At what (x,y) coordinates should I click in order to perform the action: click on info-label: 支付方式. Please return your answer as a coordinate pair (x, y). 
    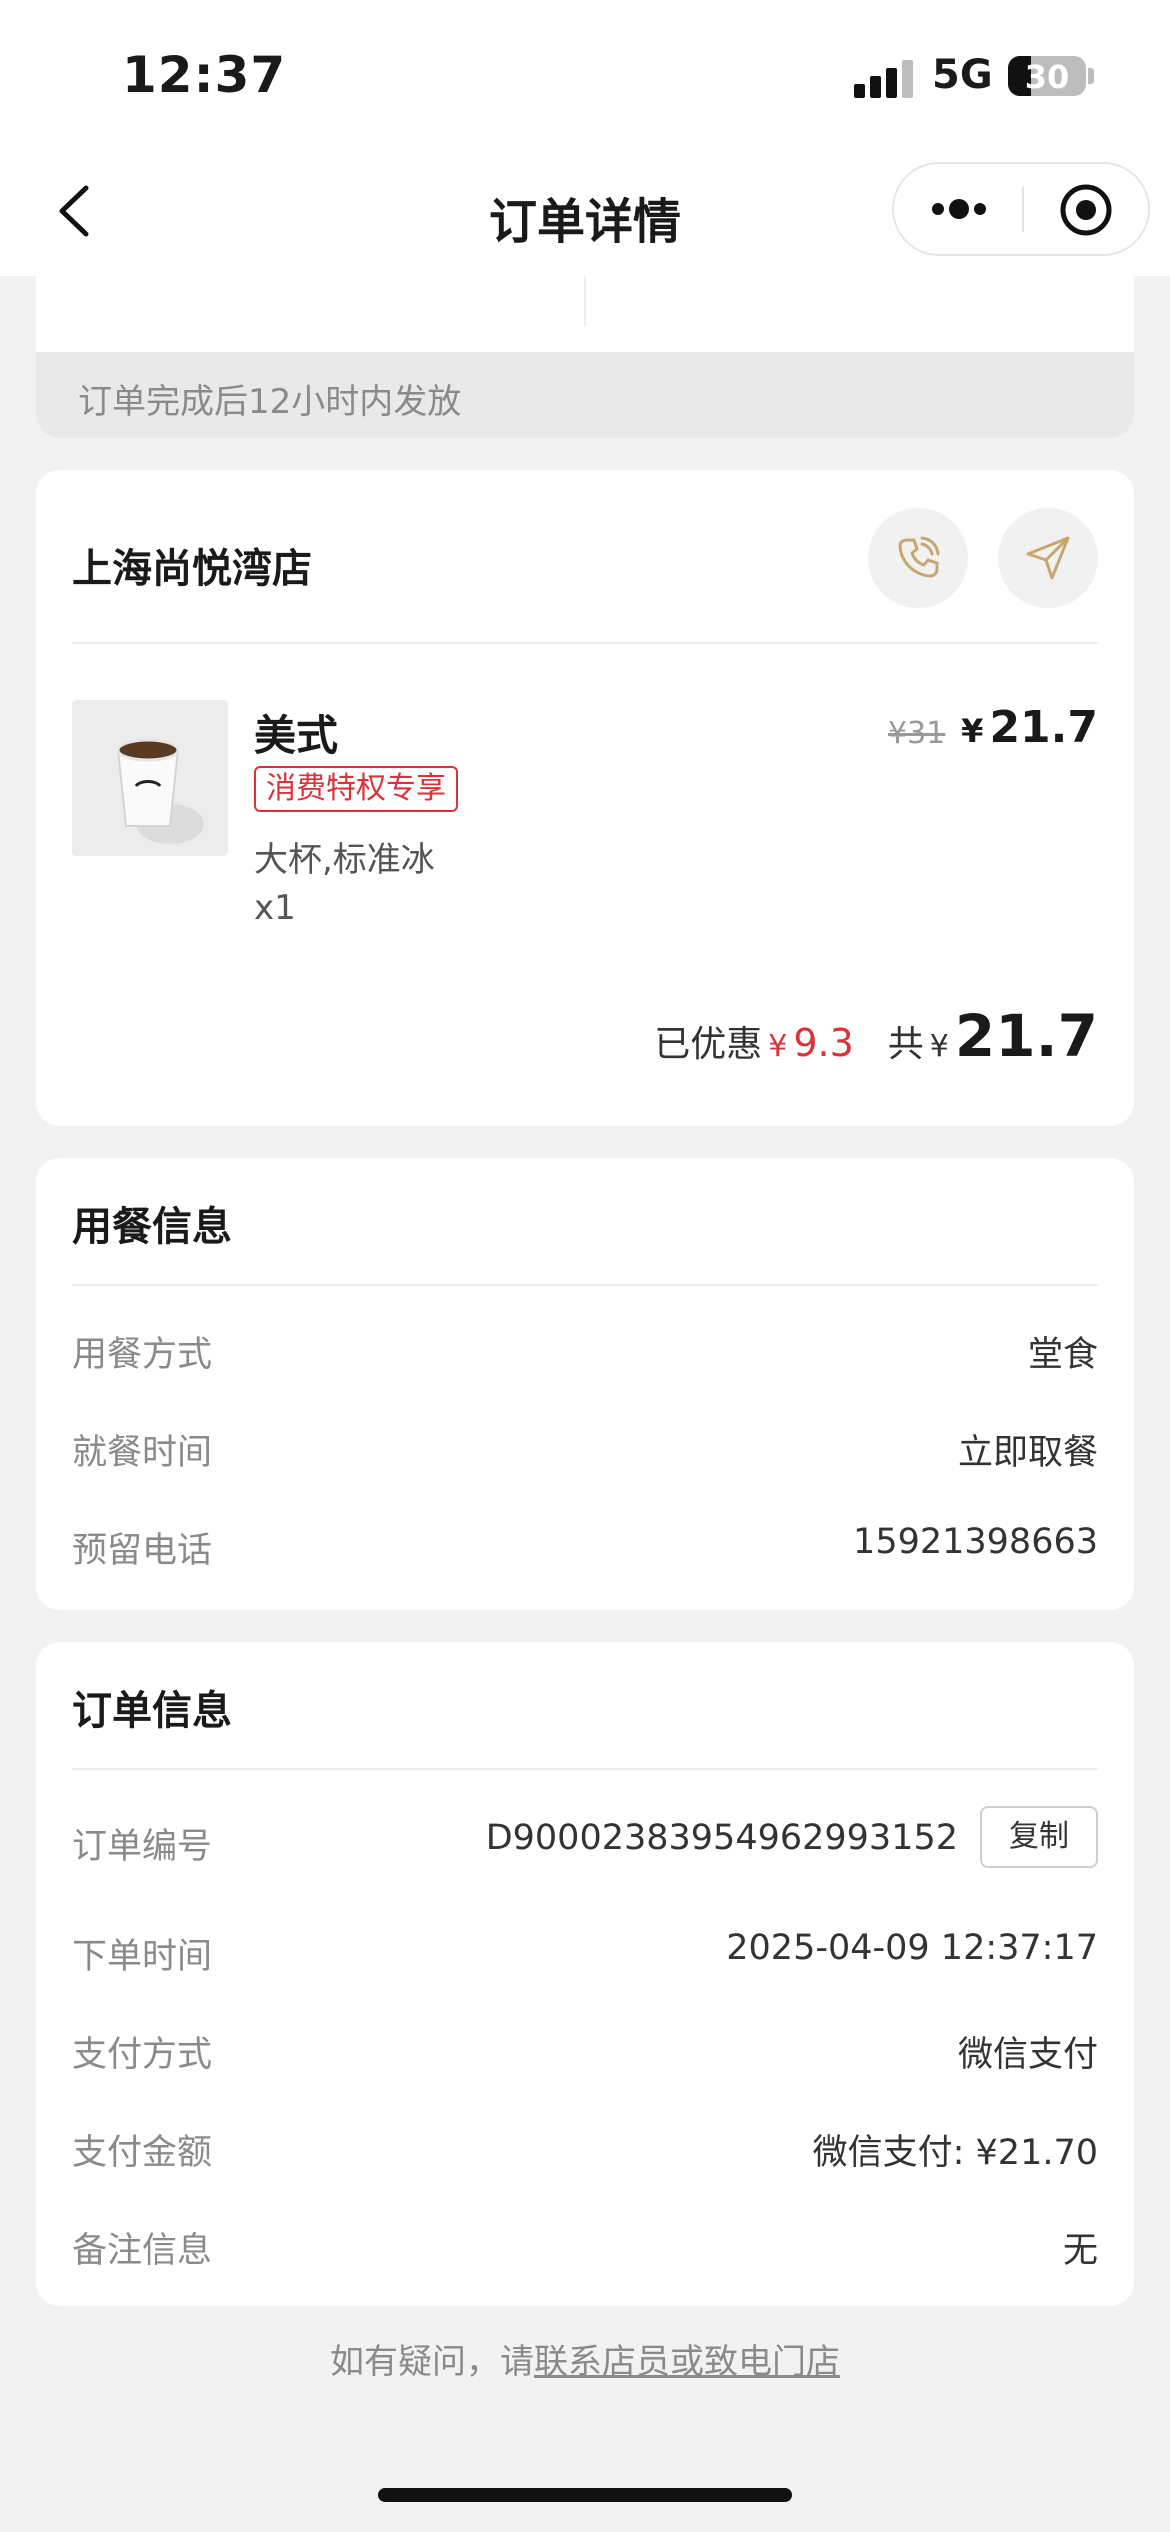
    Looking at the image, I should click on (142, 2055).